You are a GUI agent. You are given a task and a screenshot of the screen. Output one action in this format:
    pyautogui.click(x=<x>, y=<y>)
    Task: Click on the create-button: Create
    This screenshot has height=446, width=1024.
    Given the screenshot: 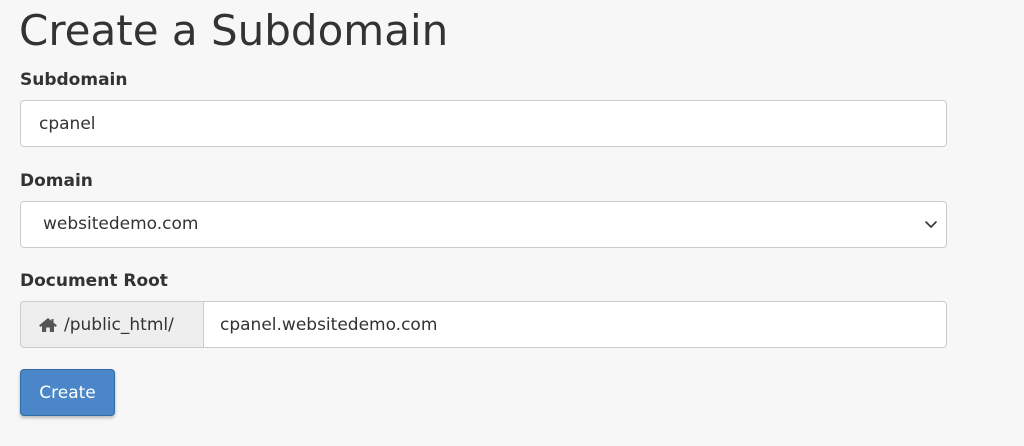 What is the action you would take?
    pyautogui.click(x=67, y=392)
    